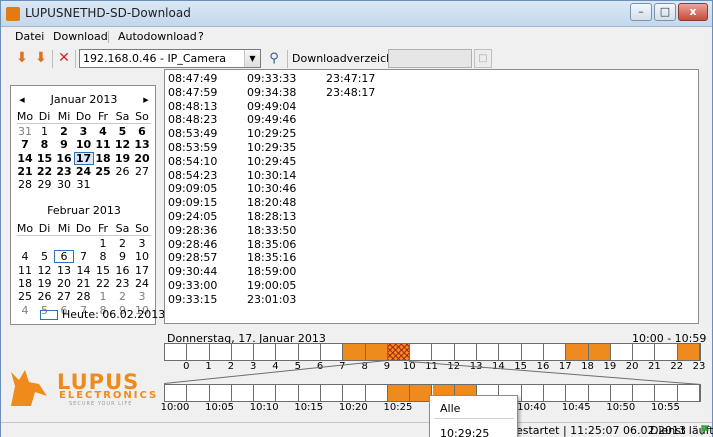 The height and width of the screenshot is (437, 713). Describe the element at coordinates (64, 171) in the screenshot. I see `calendar-day: 23` at that location.